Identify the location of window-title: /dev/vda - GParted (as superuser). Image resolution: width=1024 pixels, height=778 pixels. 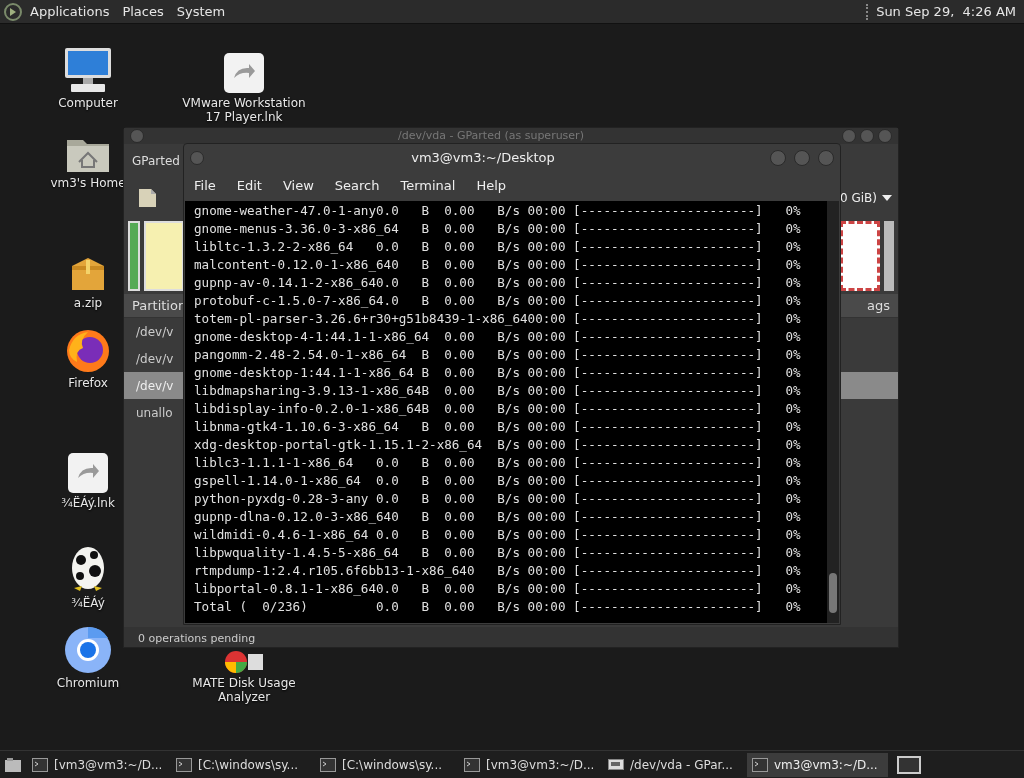
(491, 136).